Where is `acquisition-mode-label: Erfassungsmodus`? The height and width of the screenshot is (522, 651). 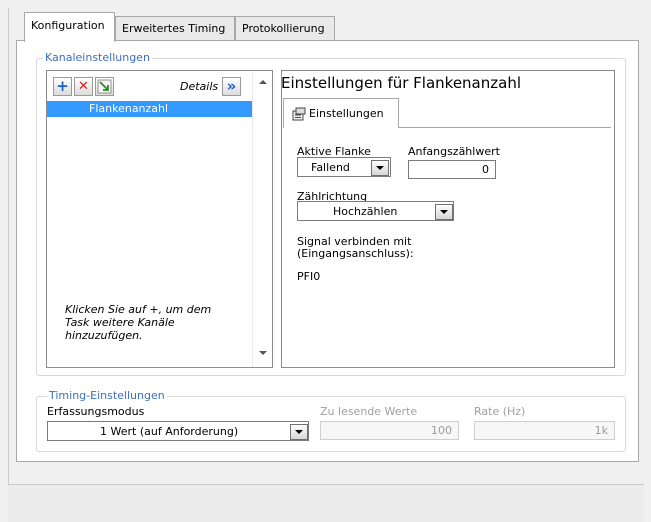
acquisition-mode-label: Erfassungsmodus is located at coordinates (96, 411).